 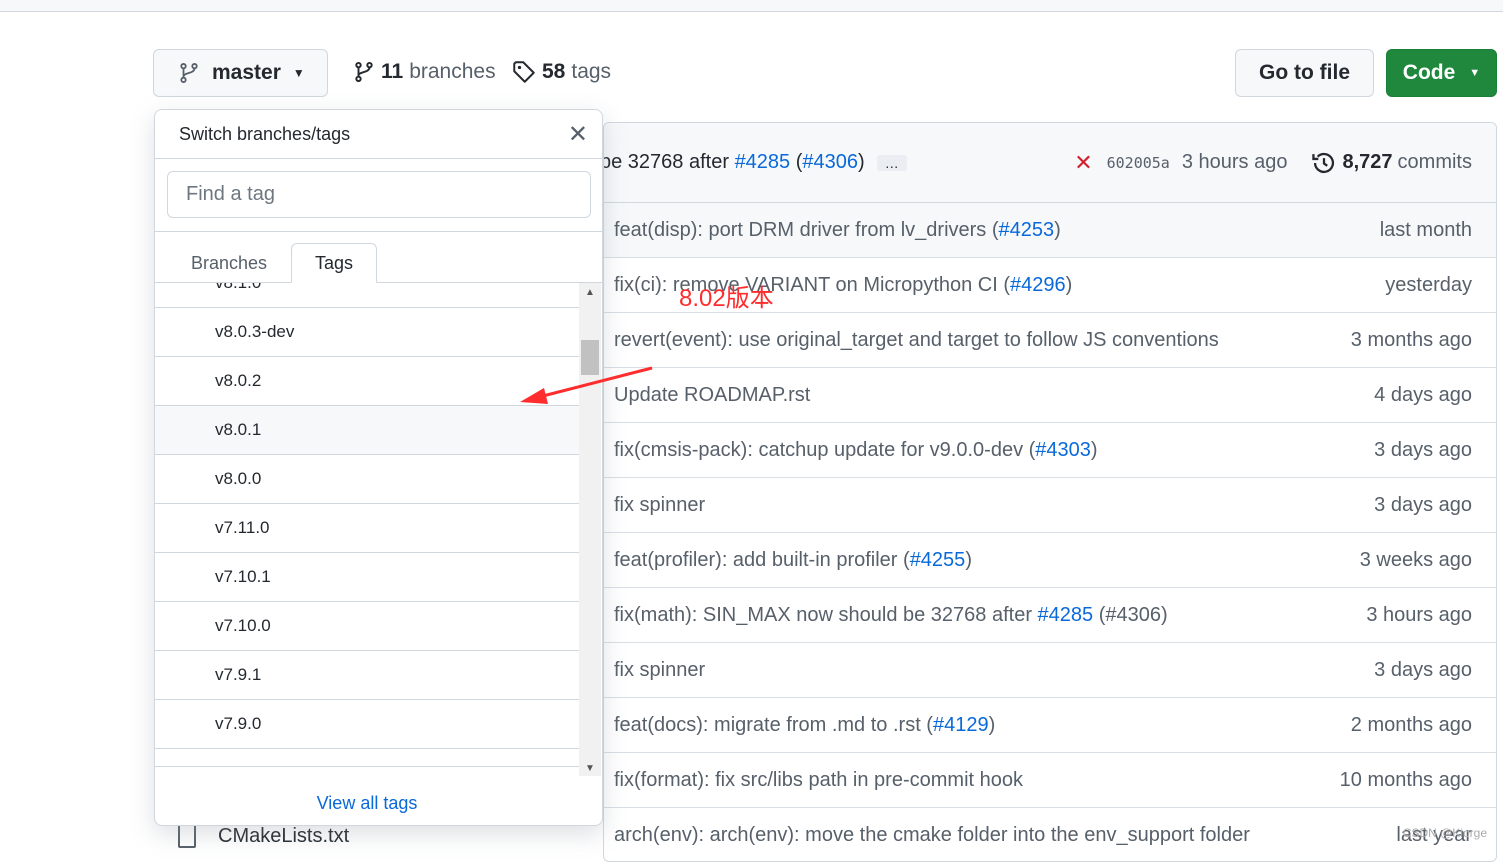 I want to click on code-button: Code ▼, so click(x=1441, y=73).